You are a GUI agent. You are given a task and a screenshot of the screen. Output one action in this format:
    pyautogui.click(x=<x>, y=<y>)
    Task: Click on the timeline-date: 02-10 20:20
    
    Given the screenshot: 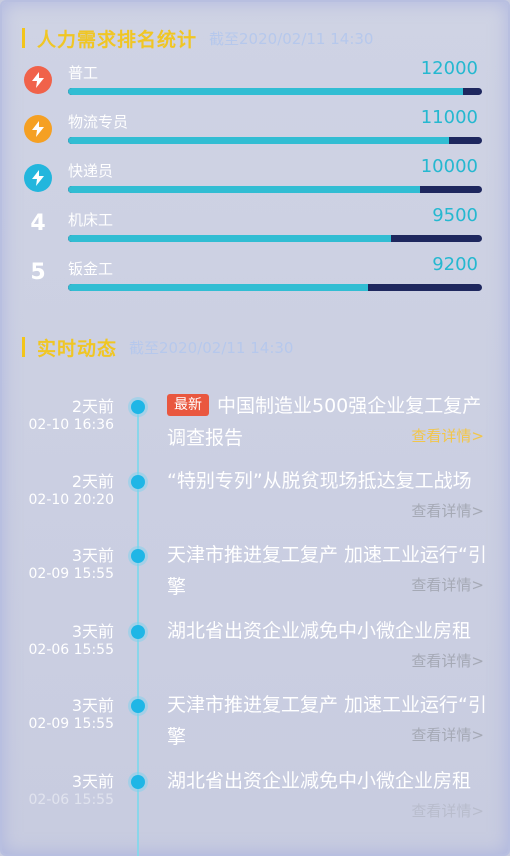 What is the action you would take?
    pyautogui.click(x=71, y=500)
    